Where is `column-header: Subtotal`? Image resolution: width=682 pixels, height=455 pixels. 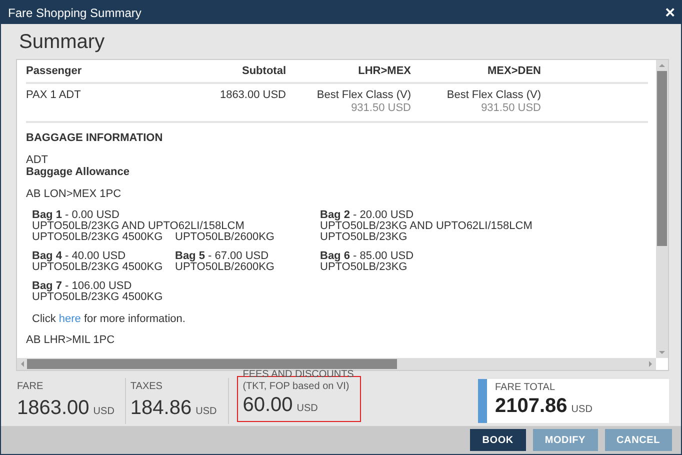
column-header: Subtotal is located at coordinates (228, 71).